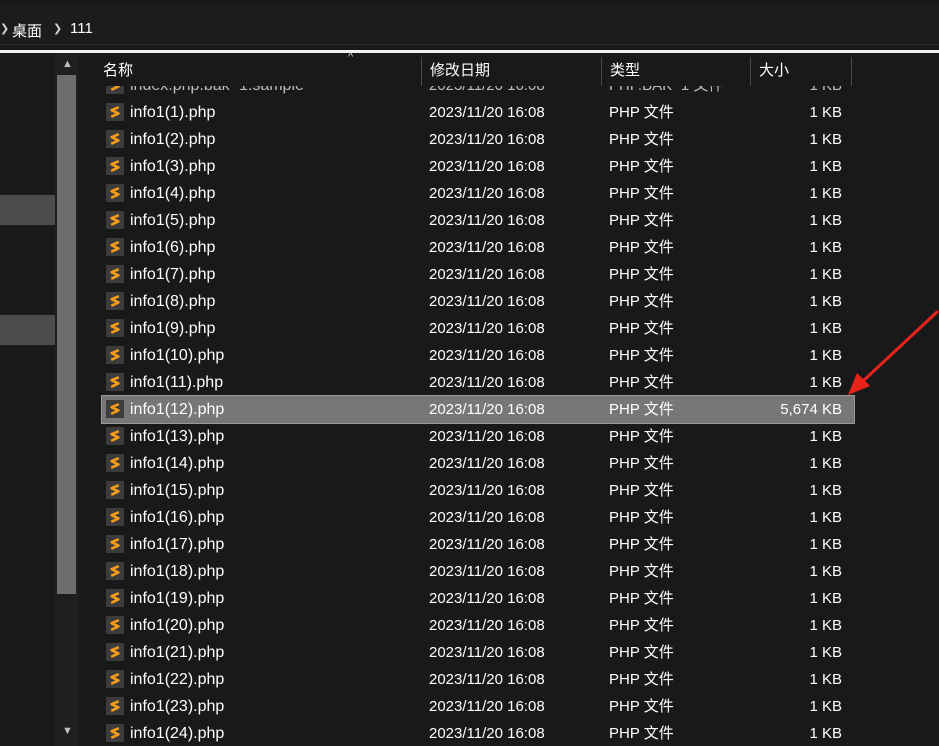 This screenshot has height=746, width=939. I want to click on table-row: info1(21).php 2023/11/20 16:08 PHP 文件 1 KB, so click(478, 652).